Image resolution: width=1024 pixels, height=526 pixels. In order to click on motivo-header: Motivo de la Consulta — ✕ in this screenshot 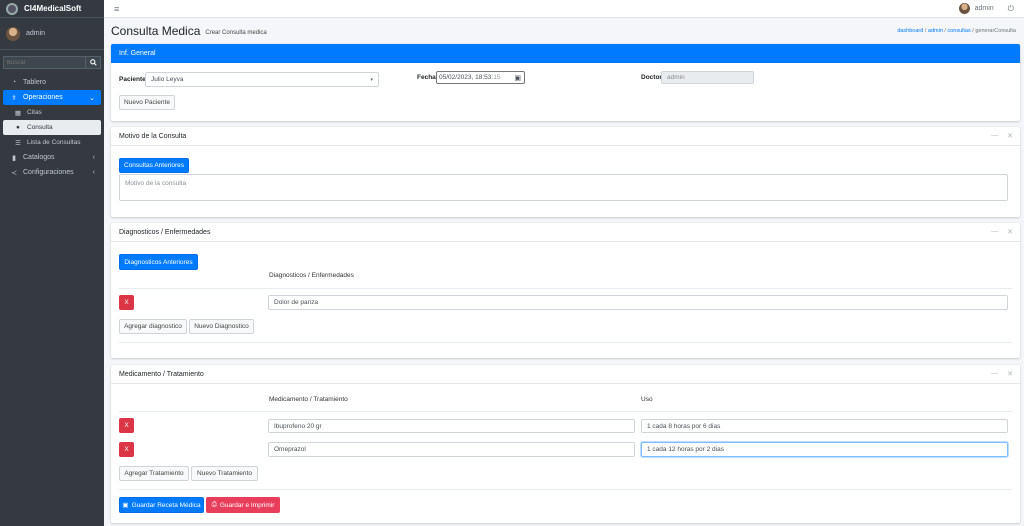, I will do `click(565, 136)`.